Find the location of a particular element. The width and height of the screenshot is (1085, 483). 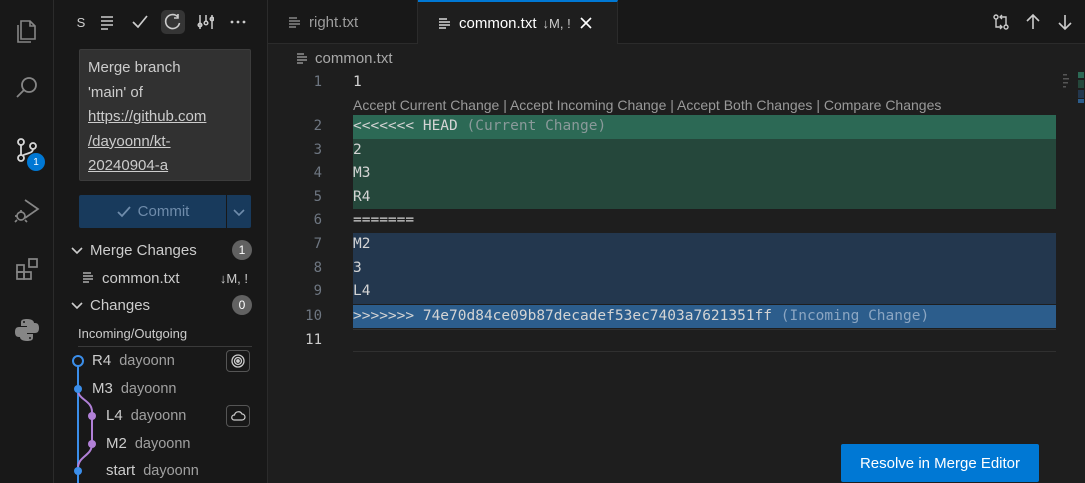

breadcrumb: common.txt is located at coordinates (344, 58).